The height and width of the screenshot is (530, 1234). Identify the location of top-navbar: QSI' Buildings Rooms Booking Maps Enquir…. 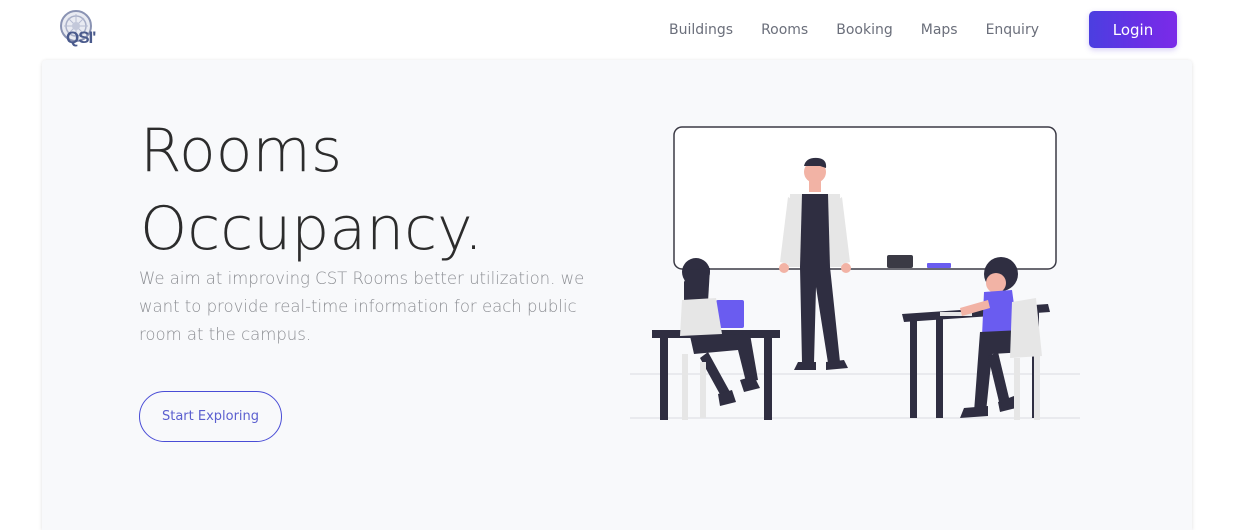
(617, 30).